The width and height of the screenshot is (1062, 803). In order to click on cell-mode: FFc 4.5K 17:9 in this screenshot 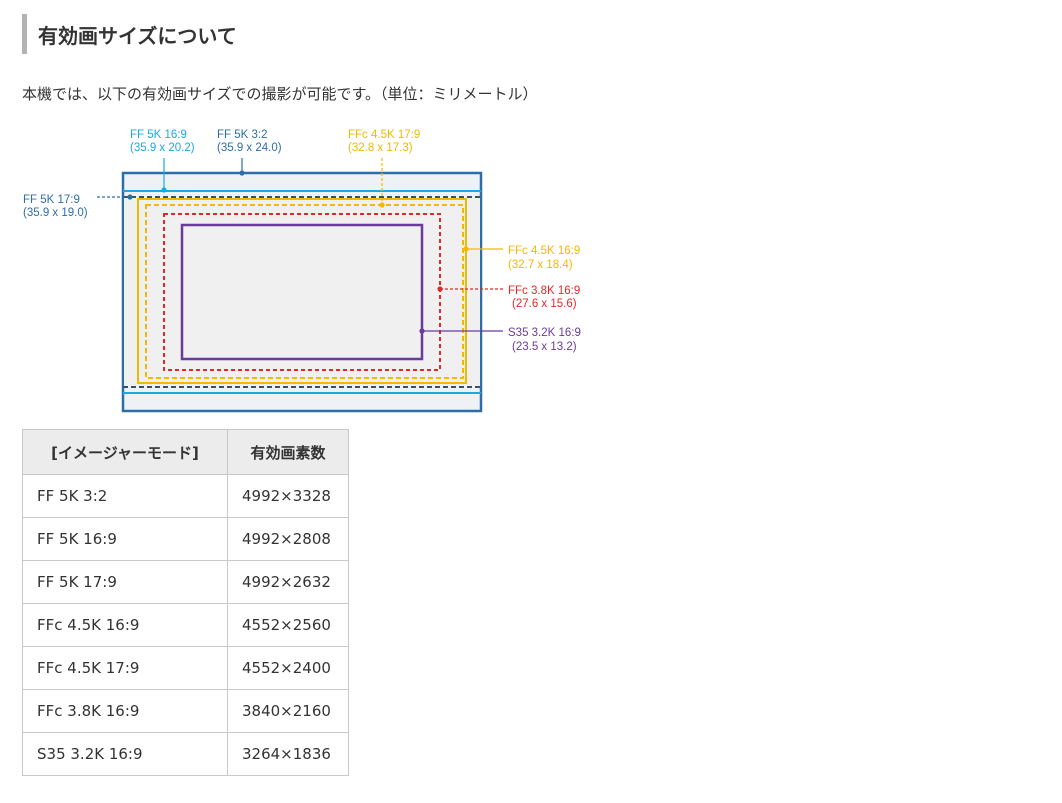, I will do `click(125, 668)`.